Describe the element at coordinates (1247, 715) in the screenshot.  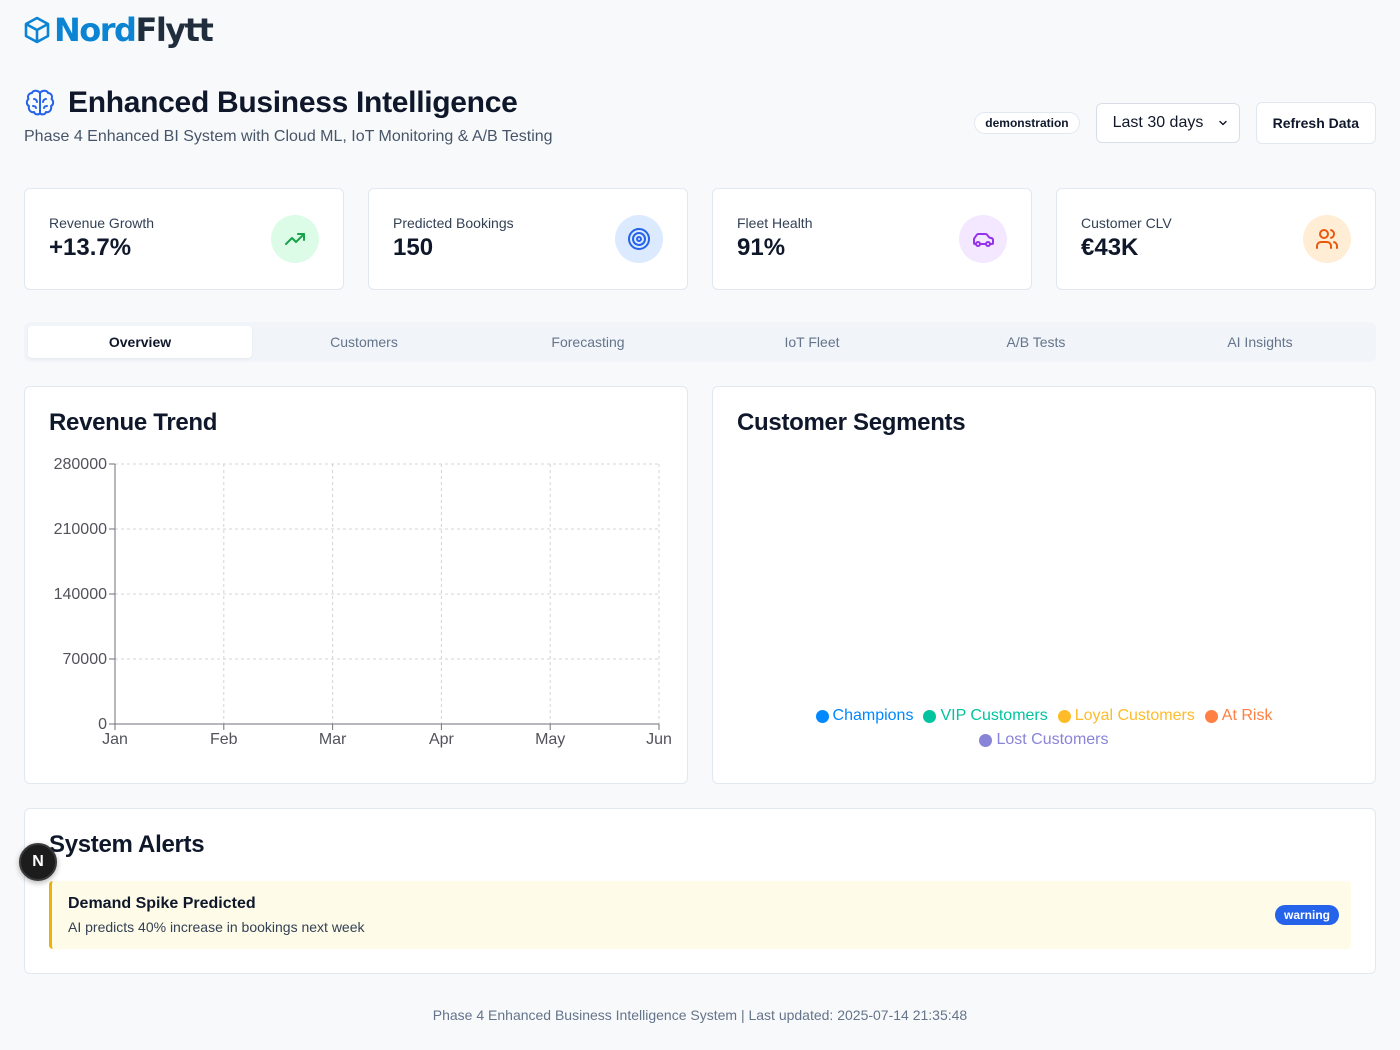
I see `legend-label: At Risk` at that location.